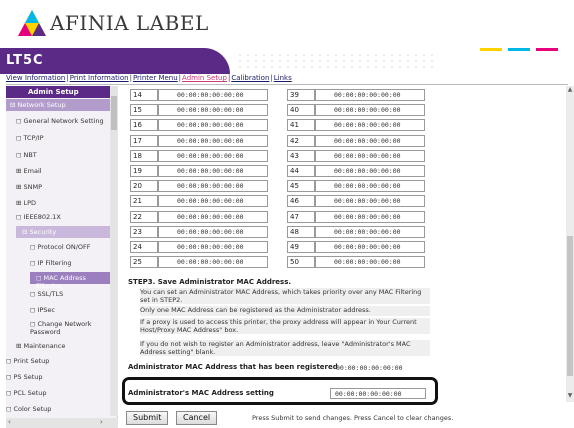  What do you see at coordinates (60, 121) in the screenshot?
I see `sidebar-item-general-network: ◻ General Network Setting` at bounding box center [60, 121].